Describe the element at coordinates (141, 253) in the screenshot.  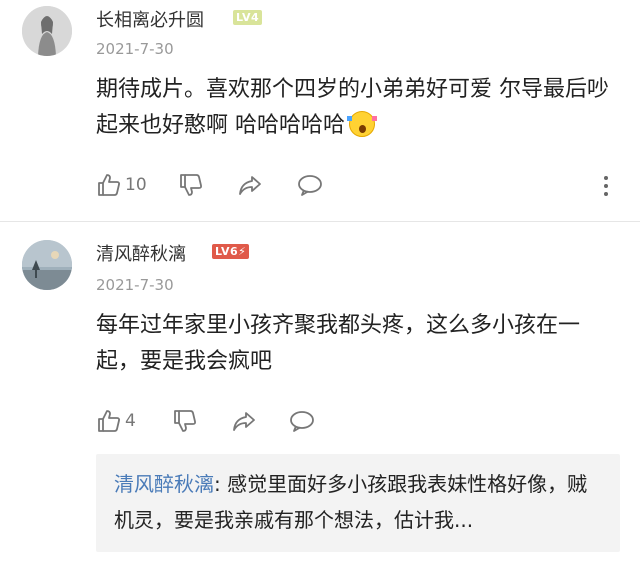
I see `username: 清风醉秋漓` at that location.